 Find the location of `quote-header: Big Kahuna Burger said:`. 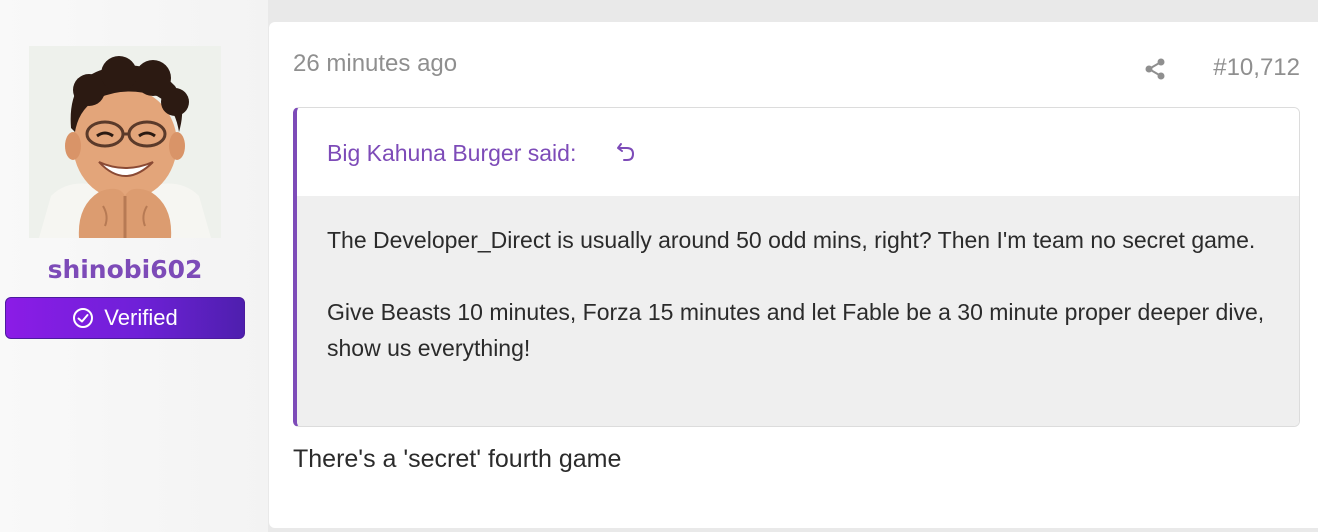

quote-header: Big Kahuna Burger said: is located at coordinates (798, 152).